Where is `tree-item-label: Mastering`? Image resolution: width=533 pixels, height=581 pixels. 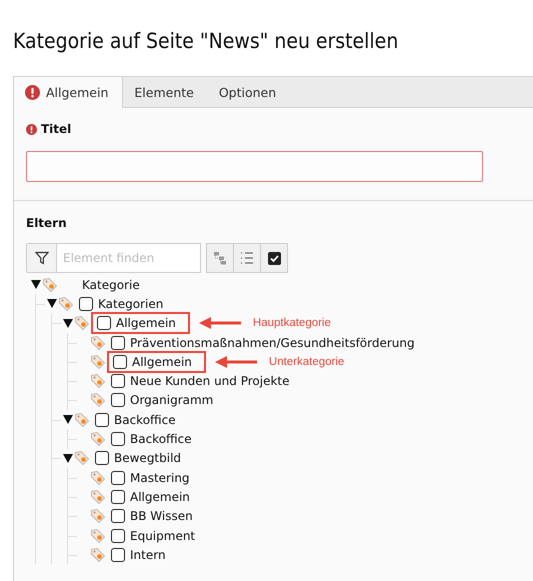 tree-item-label: Mastering is located at coordinates (160, 477).